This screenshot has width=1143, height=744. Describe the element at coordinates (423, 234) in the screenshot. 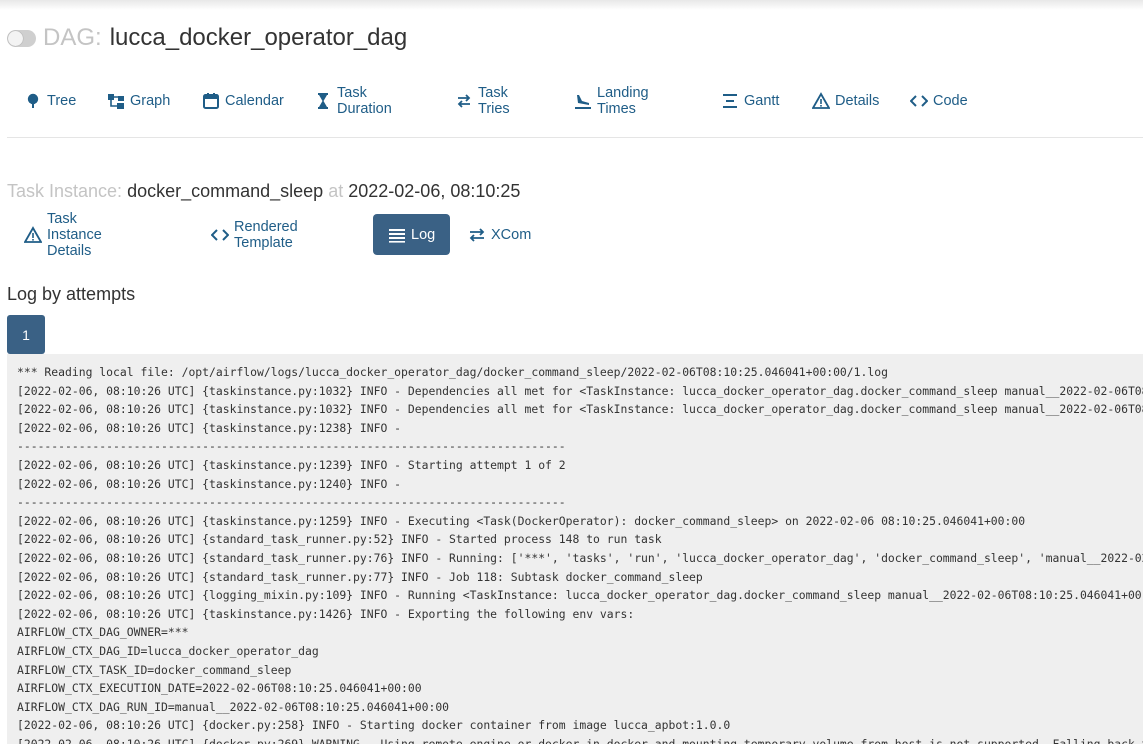

I see `tab-log-label: Log` at that location.